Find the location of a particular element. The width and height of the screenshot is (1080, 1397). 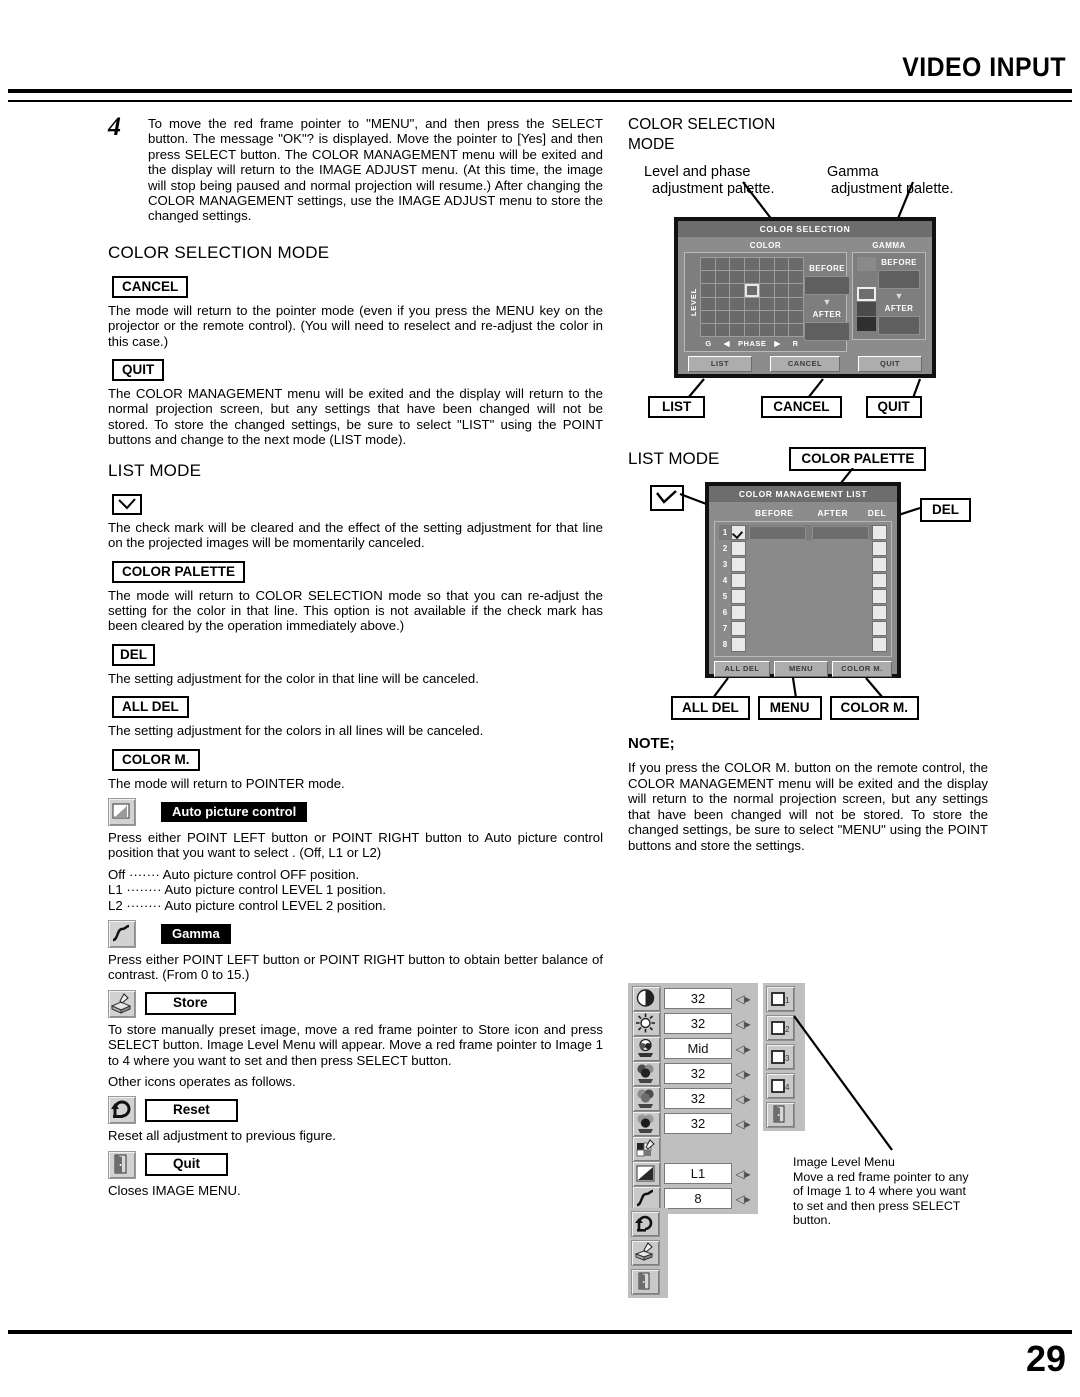

color-temp-icon is located at coordinates (646, 1048).